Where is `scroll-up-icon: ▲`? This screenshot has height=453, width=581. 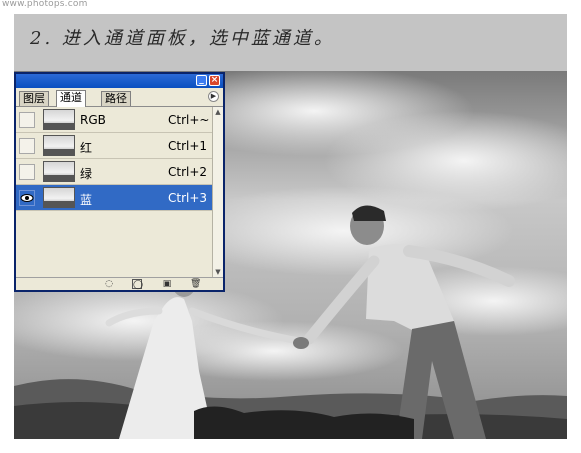 scroll-up-icon: ▲ is located at coordinates (218, 112).